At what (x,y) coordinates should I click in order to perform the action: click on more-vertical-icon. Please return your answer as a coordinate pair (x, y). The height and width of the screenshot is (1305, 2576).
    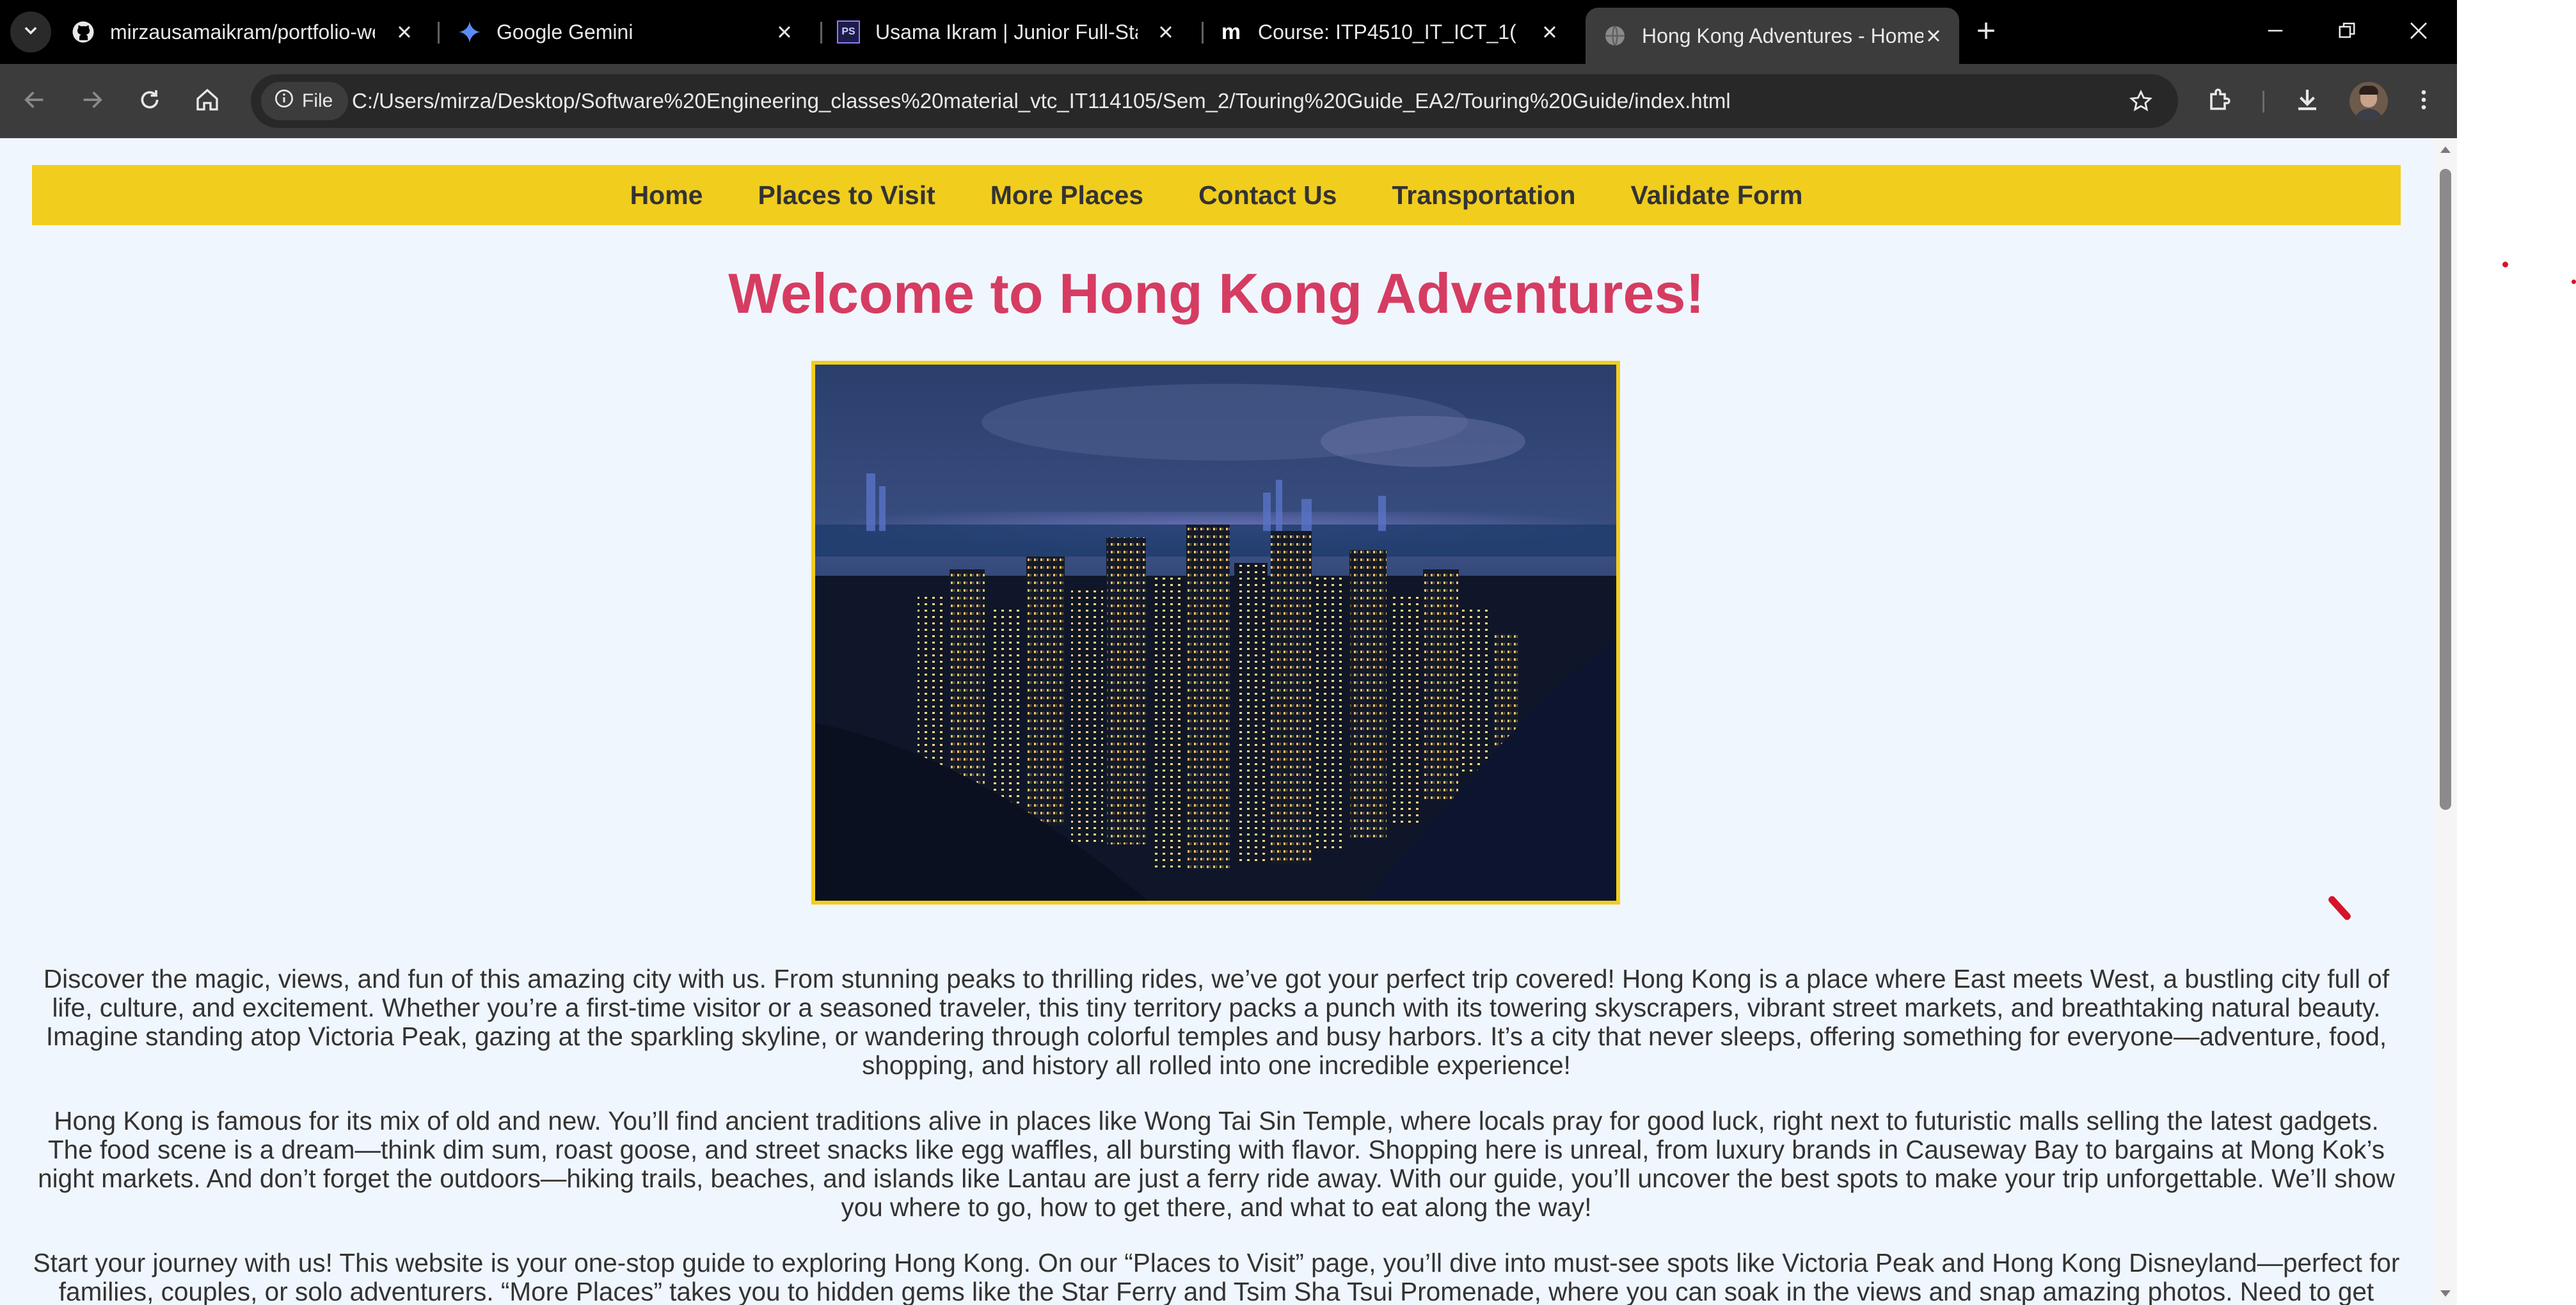
    Looking at the image, I should click on (2424, 101).